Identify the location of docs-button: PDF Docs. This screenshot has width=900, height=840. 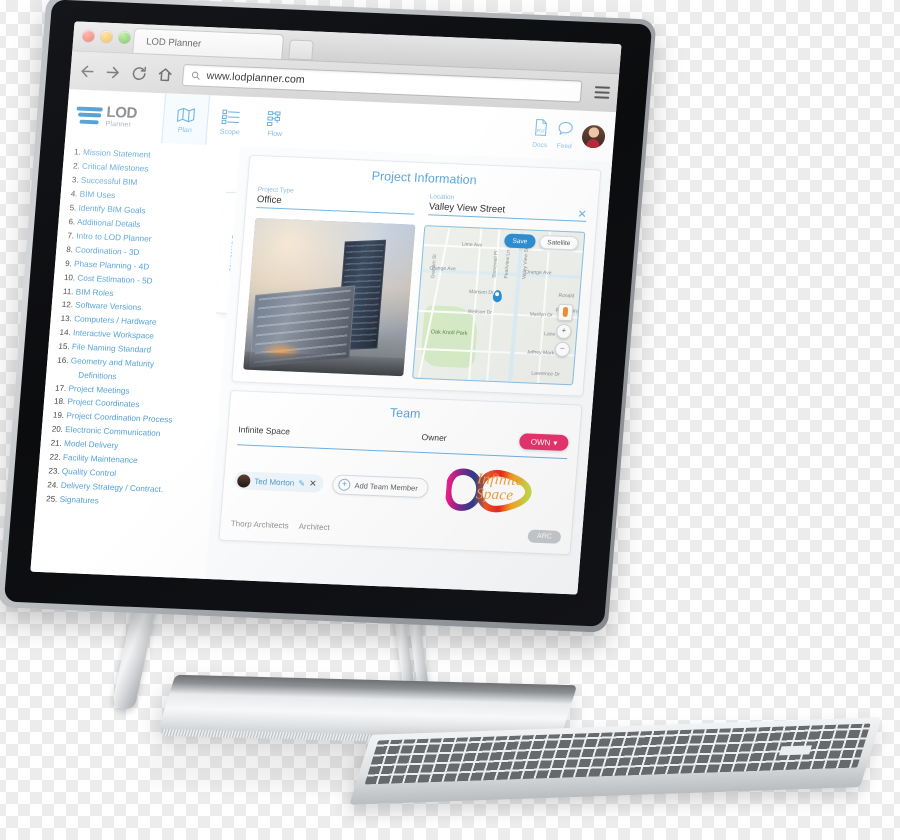
(540, 134).